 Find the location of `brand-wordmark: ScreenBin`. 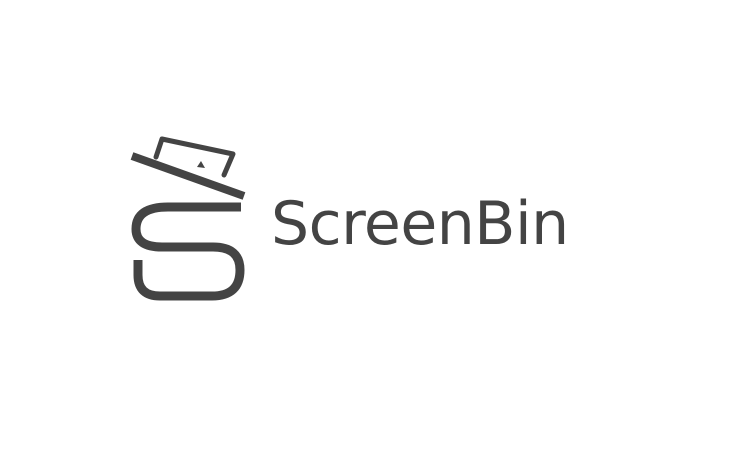

brand-wordmark: ScreenBin is located at coordinates (420, 224).